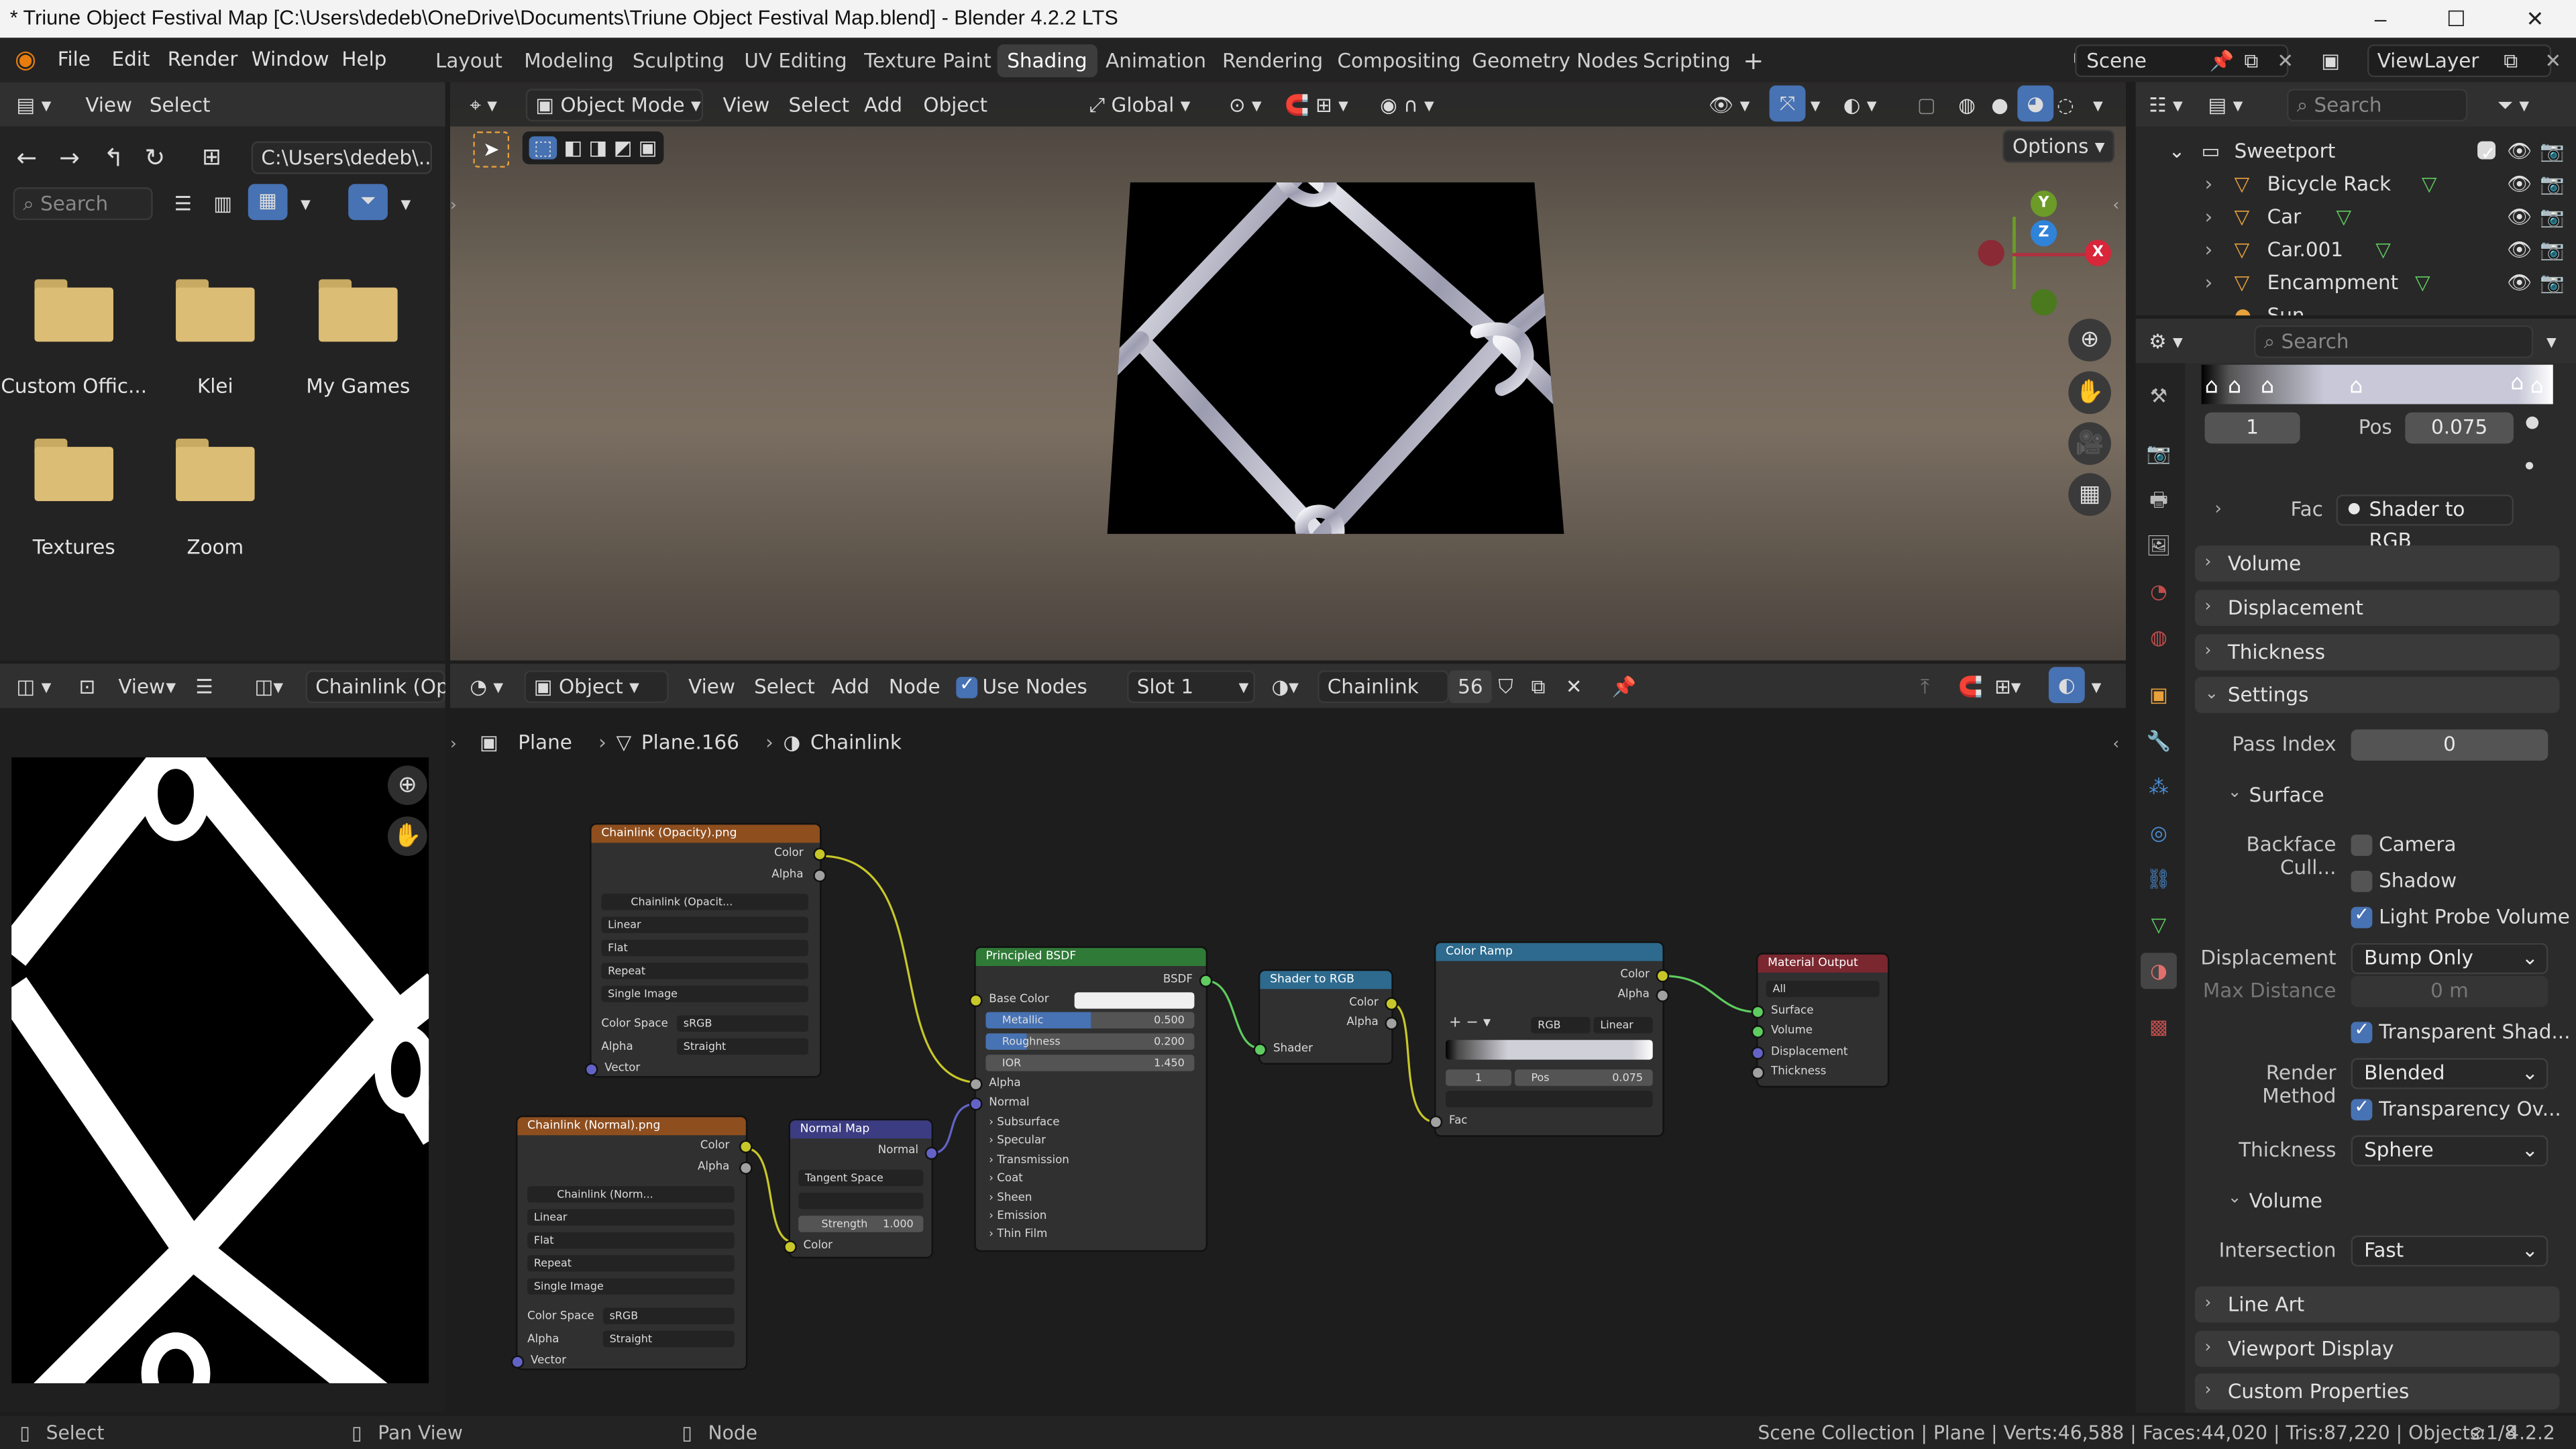 The height and width of the screenshot is (1449, 2576). What do you see at coordinates (2159, 453) in the screenshot?
I see `render-tab-icon: 📷` at bounding box center [2159, 453].